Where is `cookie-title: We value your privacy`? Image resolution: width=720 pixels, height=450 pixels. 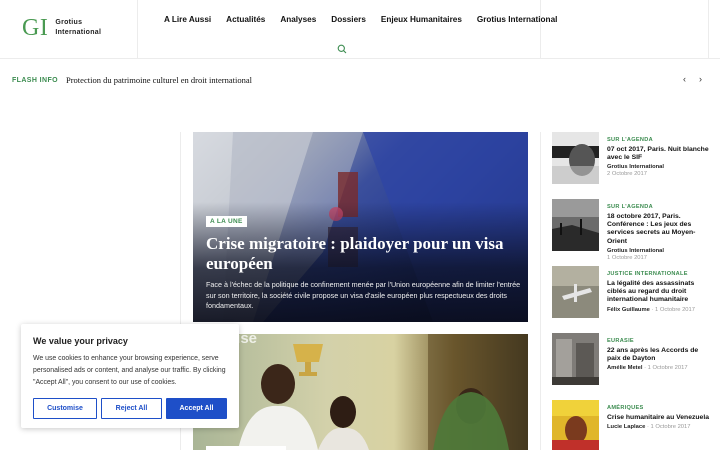 cookie-title: We value your privacy is located at coordinates (80, 341).